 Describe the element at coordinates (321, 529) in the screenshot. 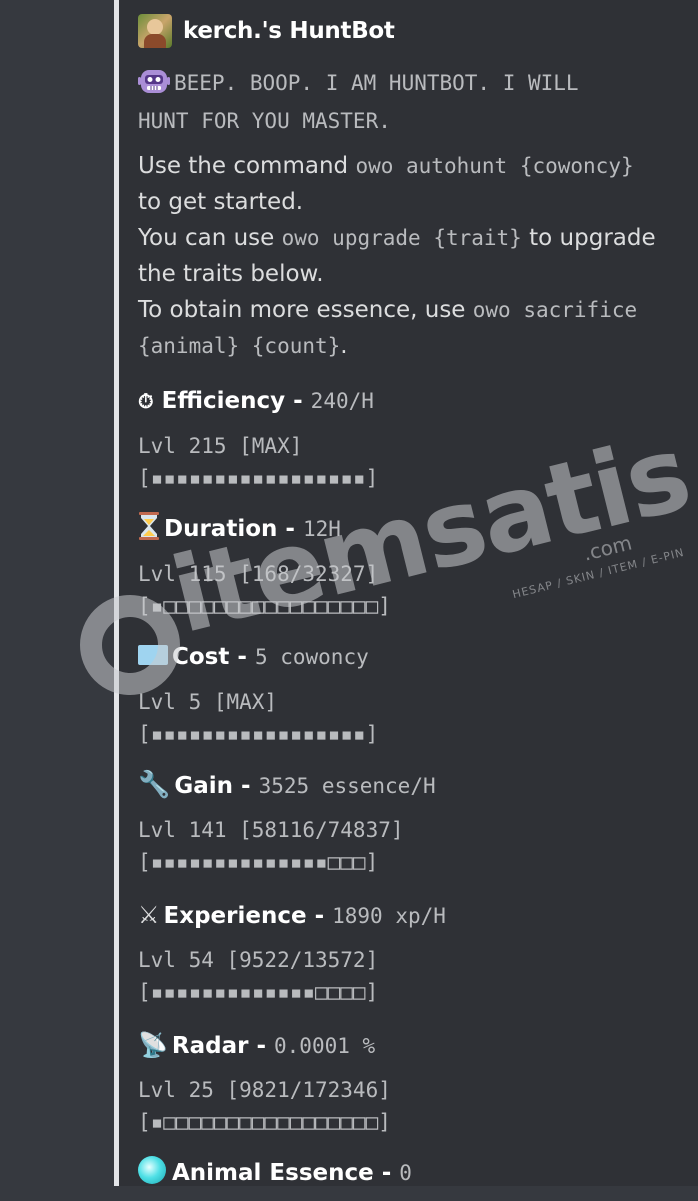

I see `field-value: 12H` at that location.